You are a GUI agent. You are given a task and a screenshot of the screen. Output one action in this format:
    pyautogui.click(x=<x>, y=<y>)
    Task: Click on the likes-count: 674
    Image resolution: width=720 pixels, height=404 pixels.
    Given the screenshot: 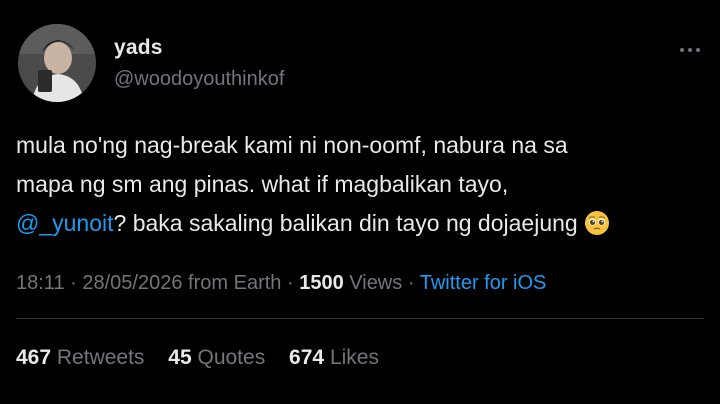 What is the action you would take?
    pyautogui.click(x=307, y=357)
    